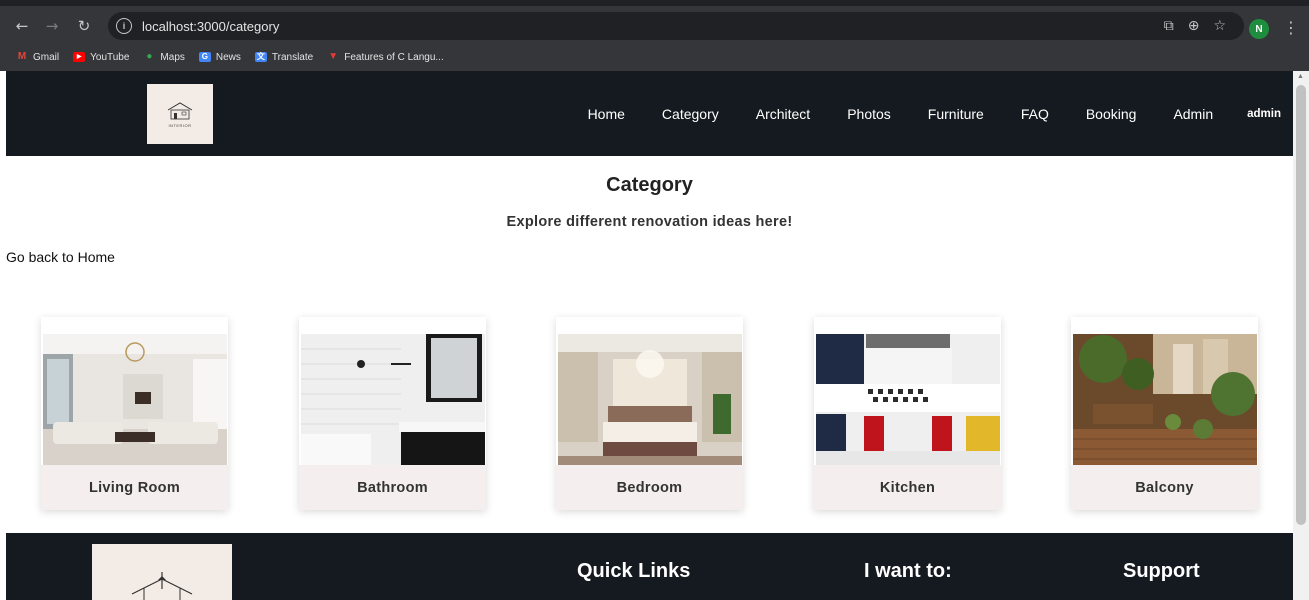  I want to click on scrollbar-thumb, so click(1301, 305).